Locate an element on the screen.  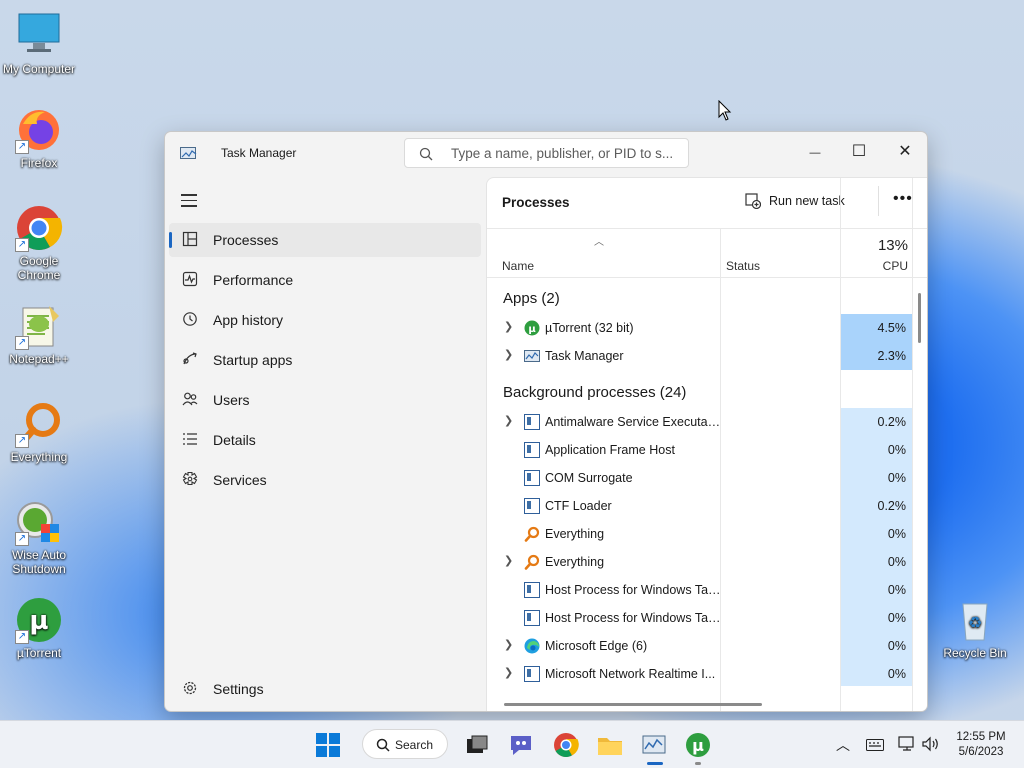
sidebar-item-settings: Settings is located at coordinates (325, 689).